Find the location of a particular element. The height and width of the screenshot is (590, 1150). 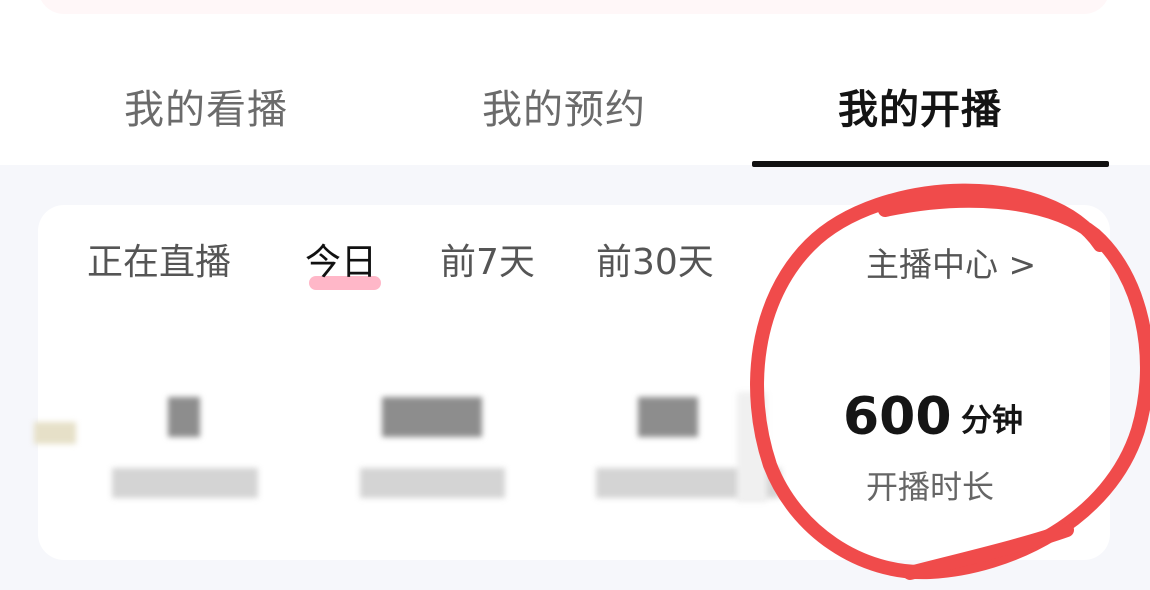

filter-today: 今日 is located at coordinates (341, 263).